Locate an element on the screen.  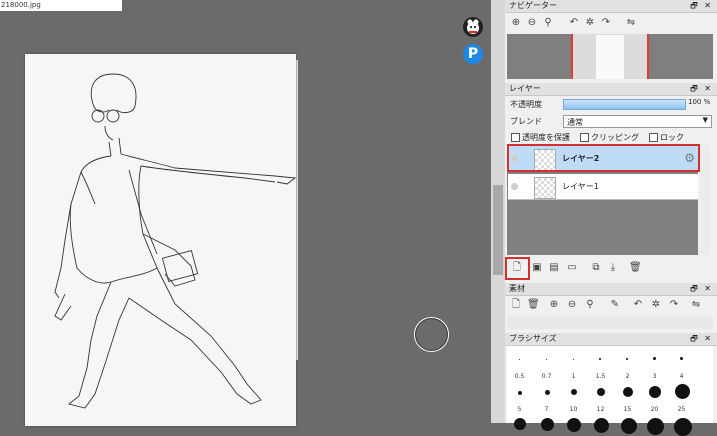
document-tab: 218000.jpg is located at coordinates (61, 5).